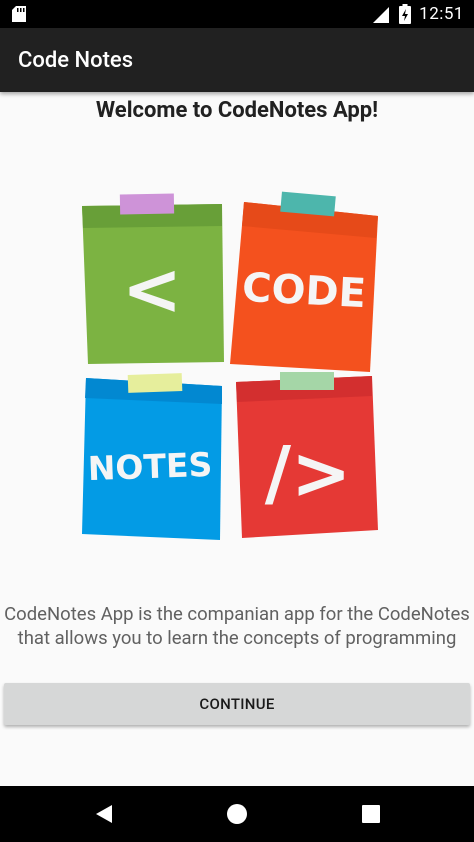  Describe the element at coordinates (371, 814) in the screenshot. I see `recents-icon` at that location.